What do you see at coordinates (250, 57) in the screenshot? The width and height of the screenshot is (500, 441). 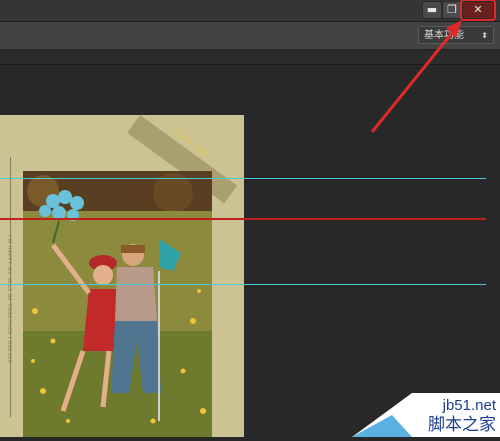 I see `document-tab-strip` at bounding box center [250, 57].